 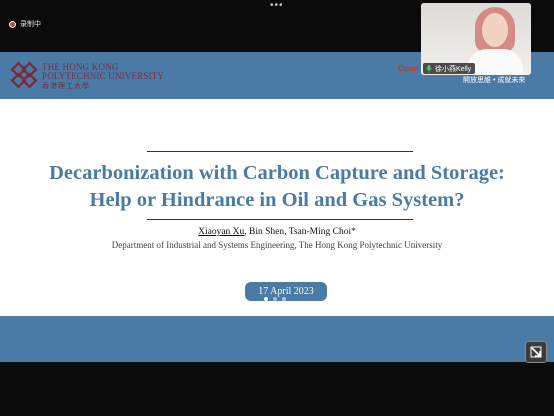 I want to click on slide-title-line2: Help or Hindrance in Oil and Gas System?, so click(x=277, y=200).